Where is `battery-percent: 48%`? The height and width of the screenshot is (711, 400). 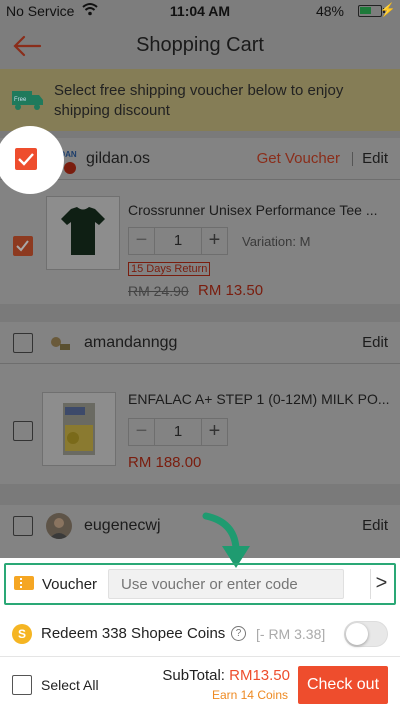 battery-percent: 48% is located at coordinates (329, 11).